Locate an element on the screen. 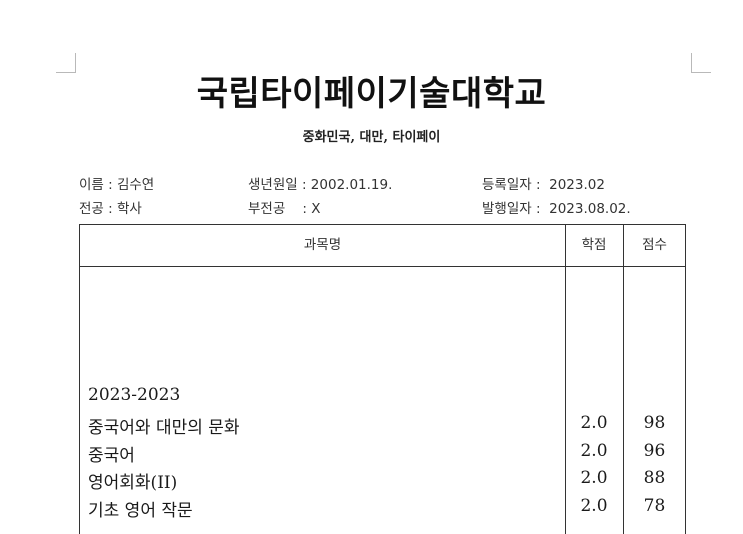  term-label: 2023-2023 is located at coordinates (134, 395).